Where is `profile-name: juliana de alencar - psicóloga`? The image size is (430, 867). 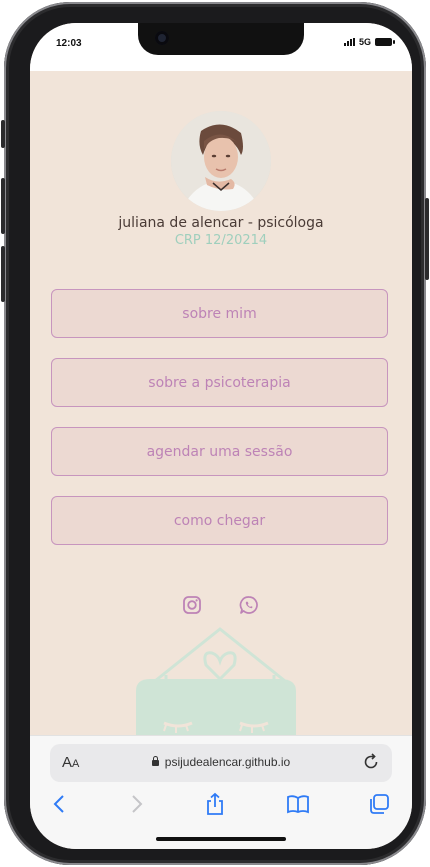 profile-name: juliana de alencar - psicóloga is located at coordinates (221, 223).